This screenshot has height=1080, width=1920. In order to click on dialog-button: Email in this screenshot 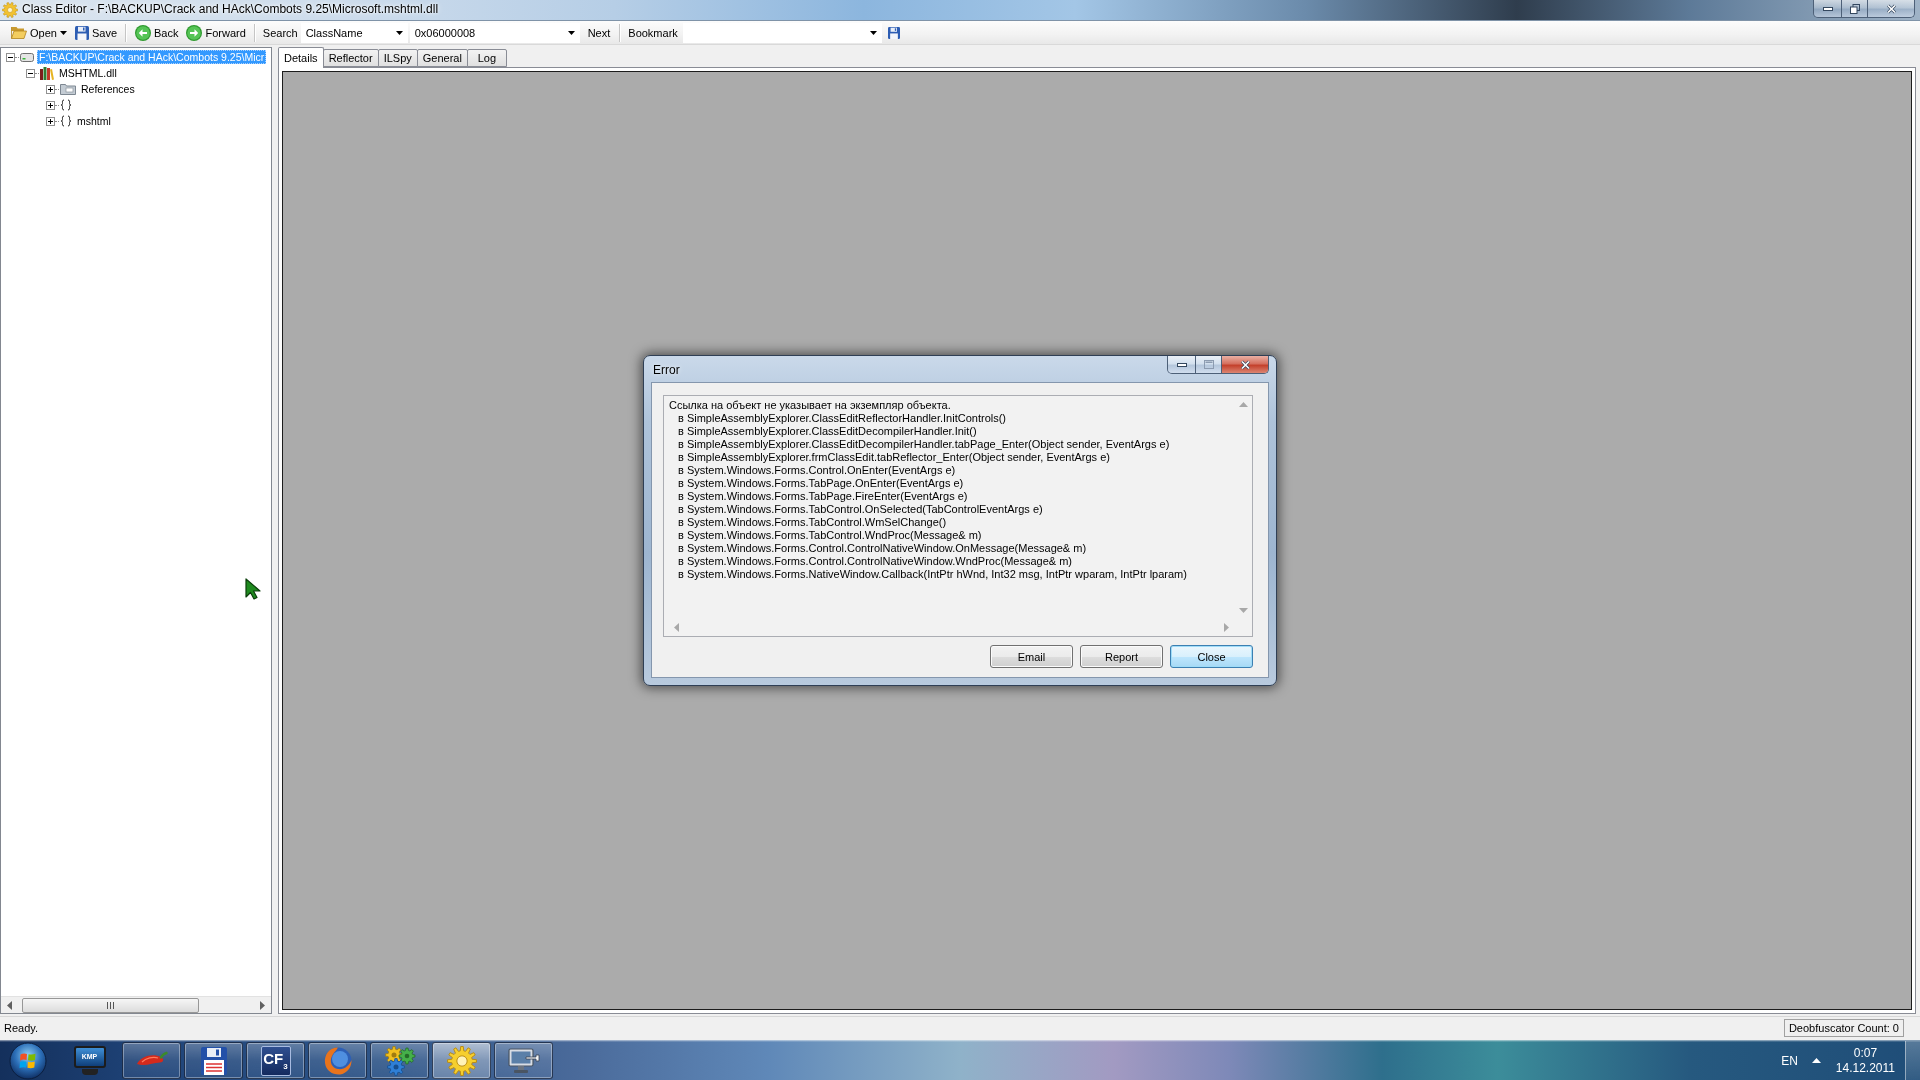, I will do `click(1031, 656)`.